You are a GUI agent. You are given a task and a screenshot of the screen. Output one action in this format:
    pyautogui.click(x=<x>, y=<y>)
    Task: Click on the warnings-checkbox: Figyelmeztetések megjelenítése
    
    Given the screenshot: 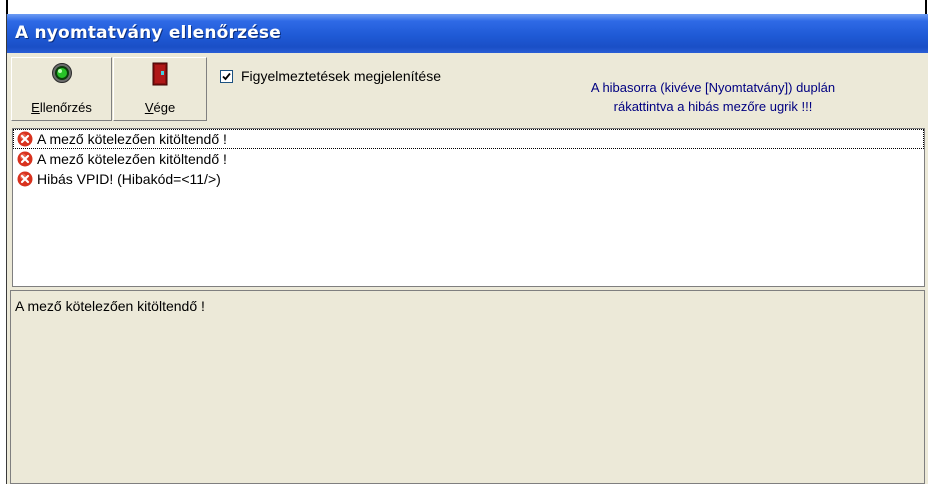 What is the action you would take?
    pyautogui.click(x=330, y=76)
    